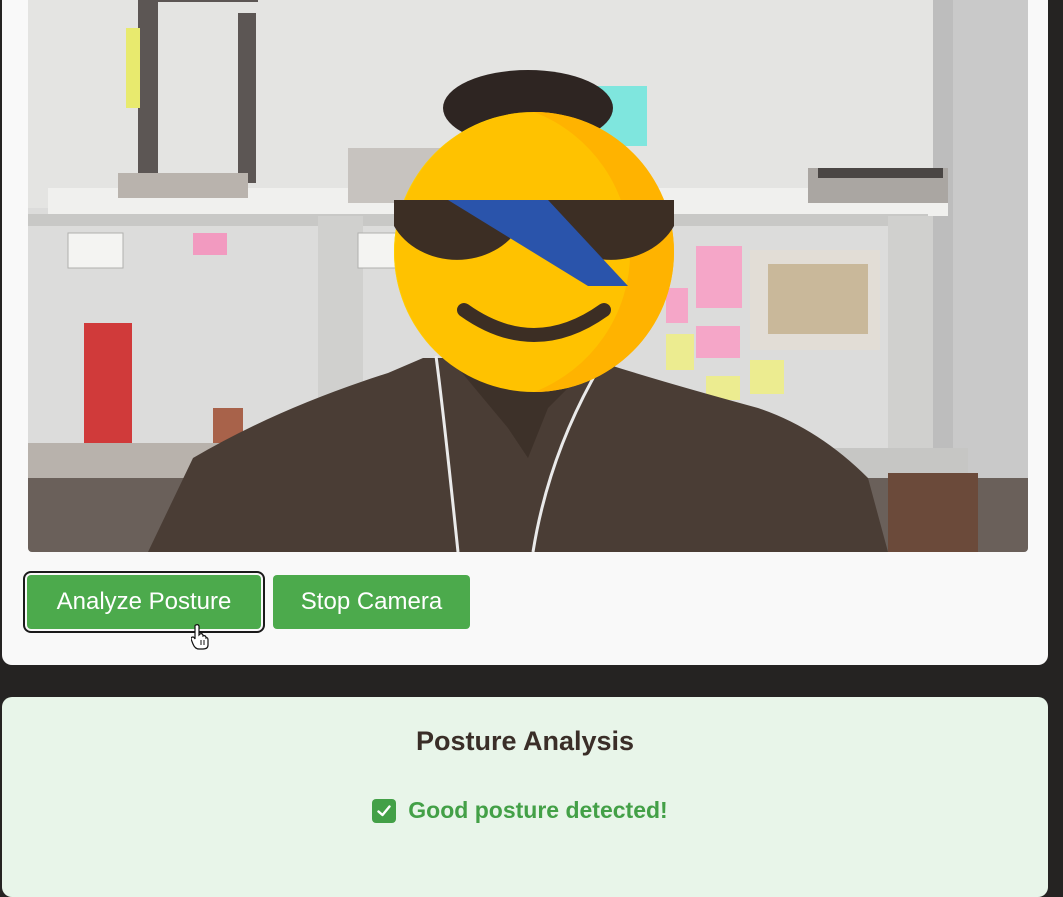  Describe the element at coordinates (371, 602) in the screenshot. I see `stop-camera-button: Stop Camera` at that location.